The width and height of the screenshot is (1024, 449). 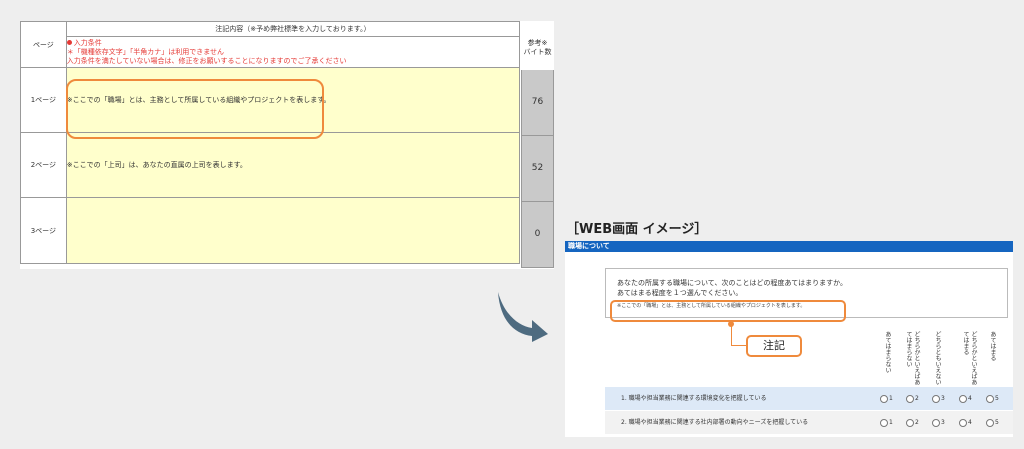 I want to click on byte-count-cell: 76, so click(x=537, y=103).